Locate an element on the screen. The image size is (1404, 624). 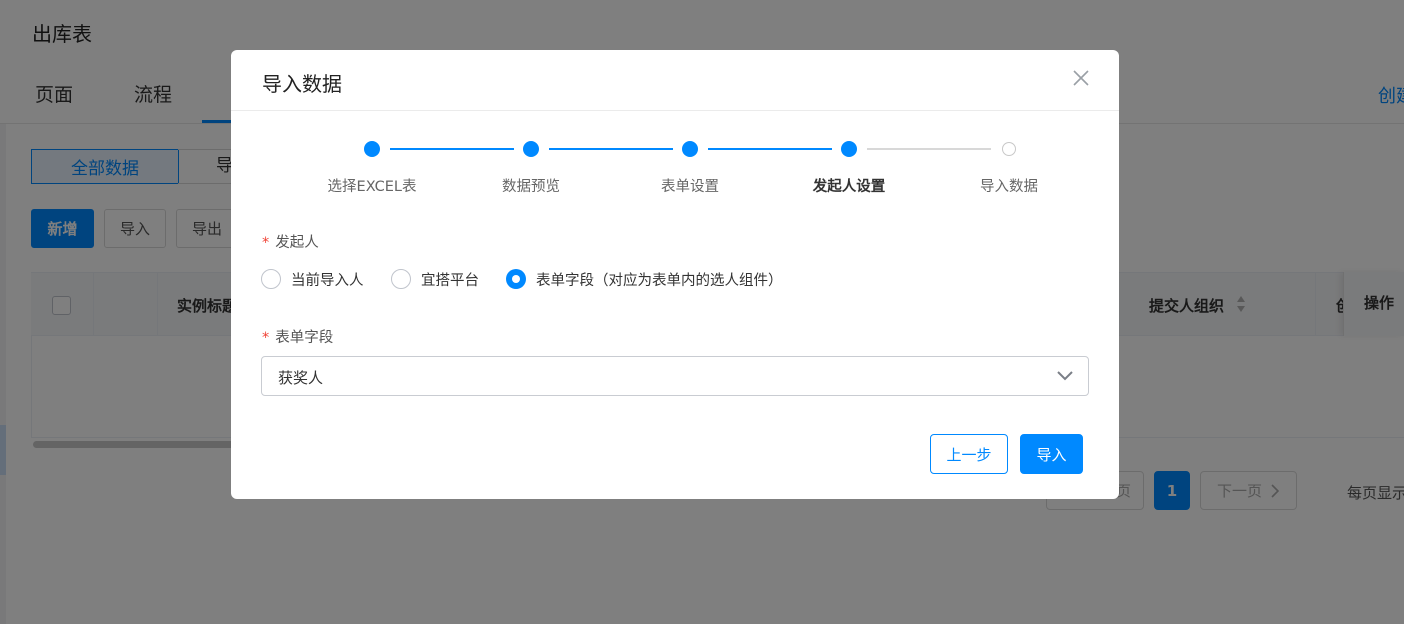
step-label-import-data: 导入数据 is located at coordinates (1009, 187).